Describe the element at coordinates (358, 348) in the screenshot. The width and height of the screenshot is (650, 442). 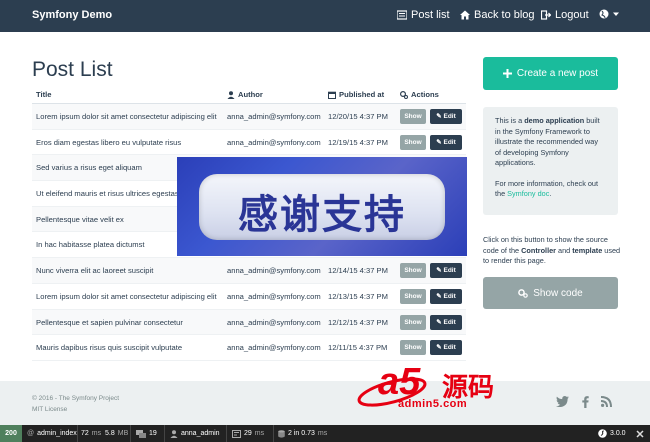
I see `post-date: 12/11/15 4:37 PM` at that location.